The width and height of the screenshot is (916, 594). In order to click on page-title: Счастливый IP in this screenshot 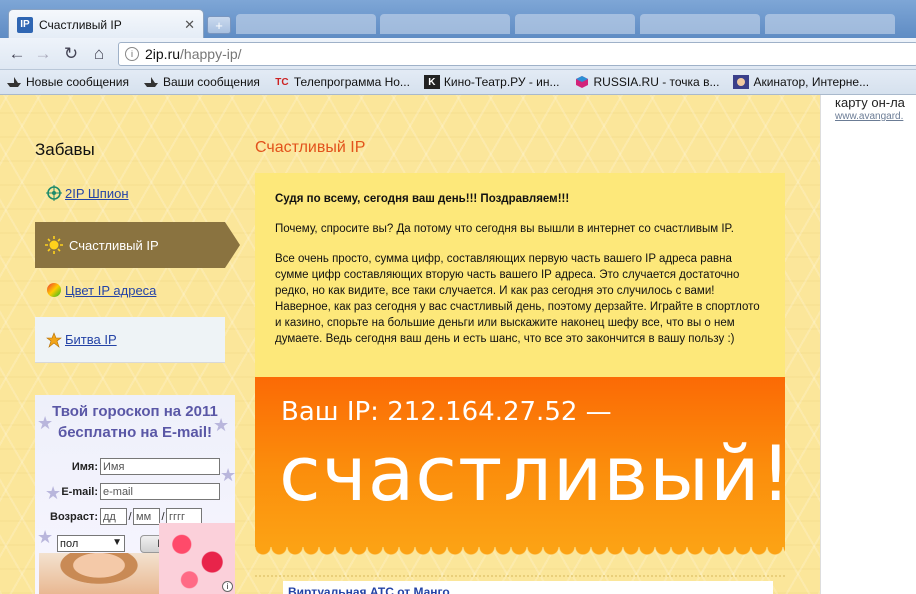, I will do `click(310, 147)`.